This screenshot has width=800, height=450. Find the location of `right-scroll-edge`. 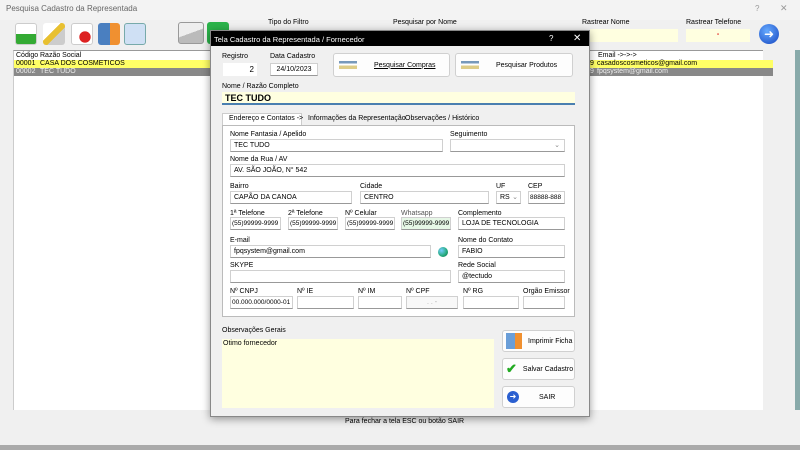

right-scroll-edge is located at coordinates (797, 230).